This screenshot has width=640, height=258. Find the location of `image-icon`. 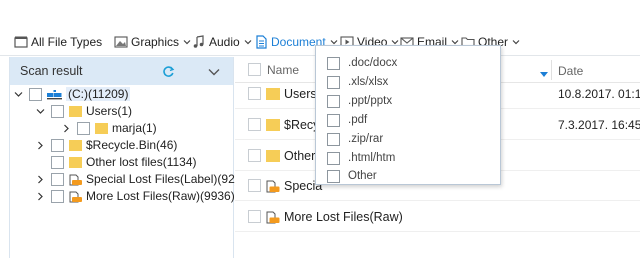

image-icon is located at coordinates (121, 42).